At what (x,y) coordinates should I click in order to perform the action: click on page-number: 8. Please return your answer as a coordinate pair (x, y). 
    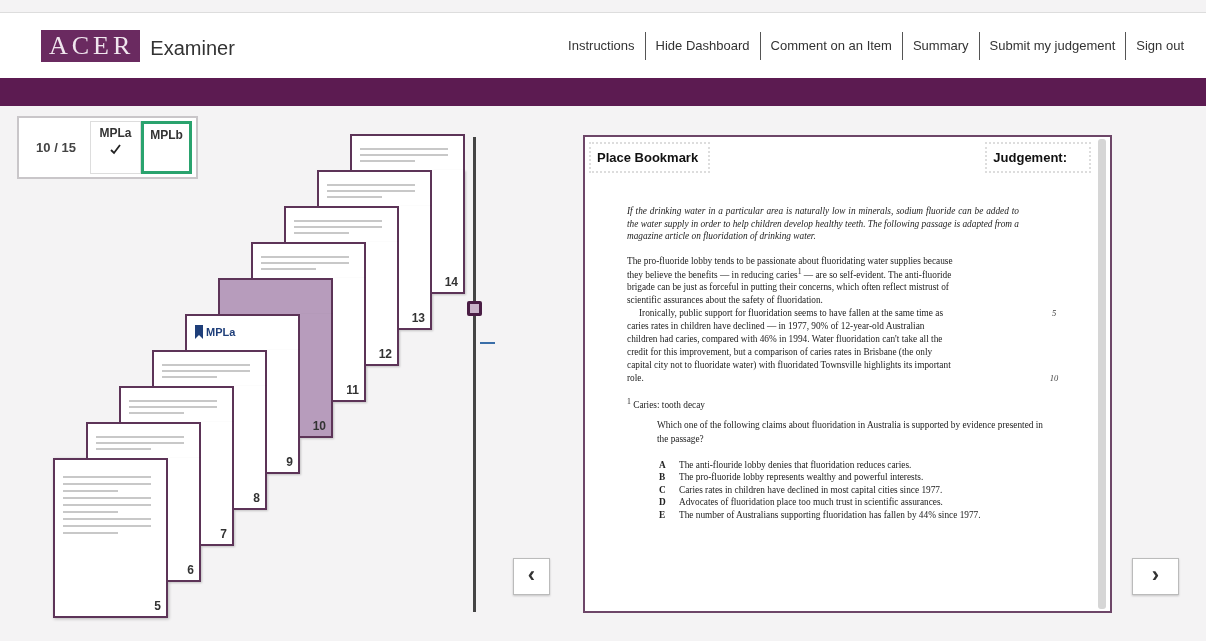
    Looking at the image, I should click on (256, 498).